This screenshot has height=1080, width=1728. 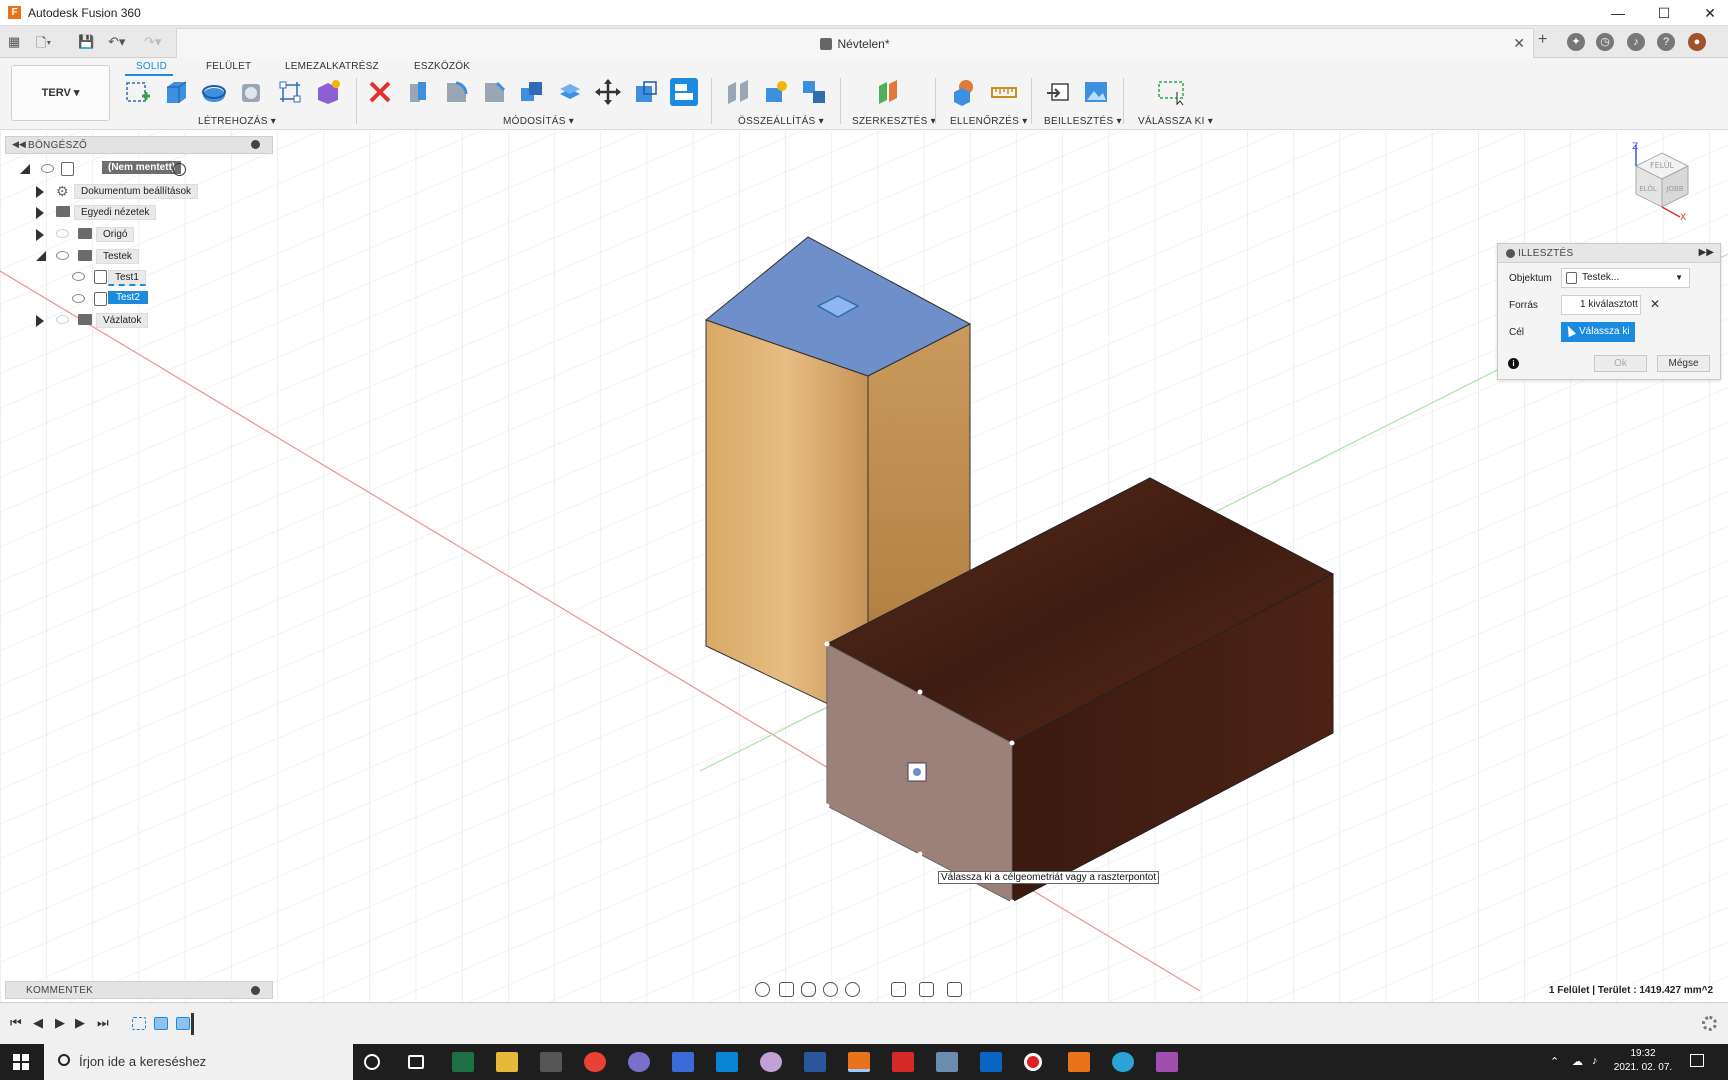 I want to click on chrome-icon, so click(x=595, y=1062).